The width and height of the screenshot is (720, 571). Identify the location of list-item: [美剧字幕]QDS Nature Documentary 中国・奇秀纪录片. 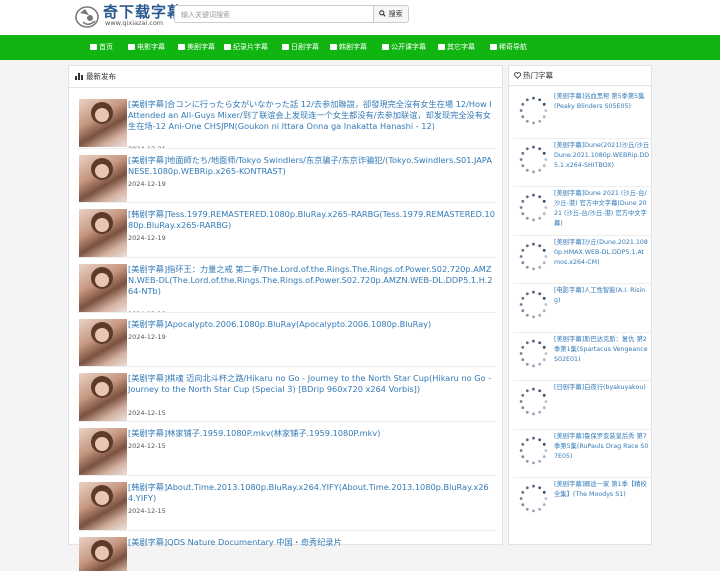
(287, 551).